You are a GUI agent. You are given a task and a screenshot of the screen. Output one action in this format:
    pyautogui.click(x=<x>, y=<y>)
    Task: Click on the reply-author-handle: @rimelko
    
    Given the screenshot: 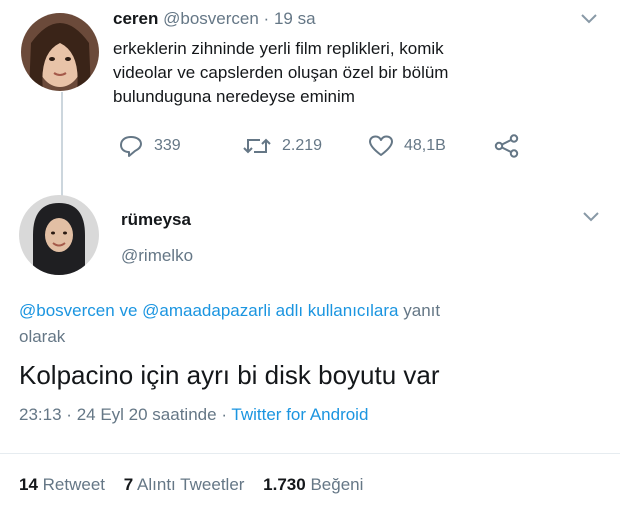 What is the action you would take?
    pyautogui.click(x=157, y=256)
    